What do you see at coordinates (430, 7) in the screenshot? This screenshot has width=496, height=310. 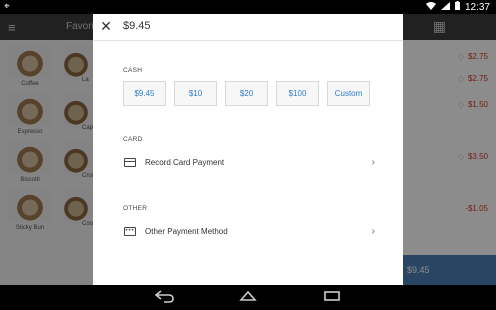 I see `wifi-icon` at bounding box center [430, 7].